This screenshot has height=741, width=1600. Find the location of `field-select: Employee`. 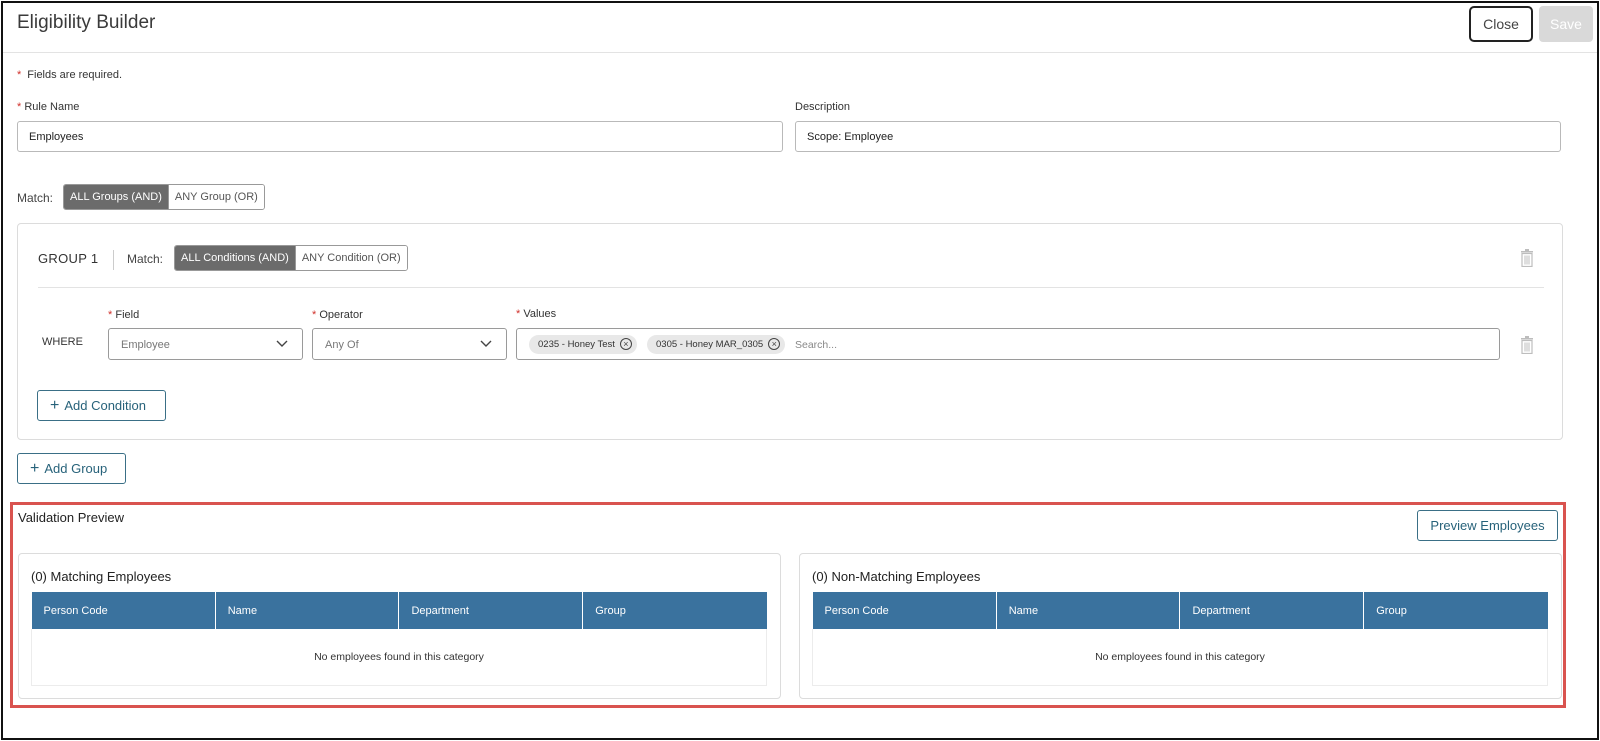

field-select: Employee is located at coordinates (205, 344).